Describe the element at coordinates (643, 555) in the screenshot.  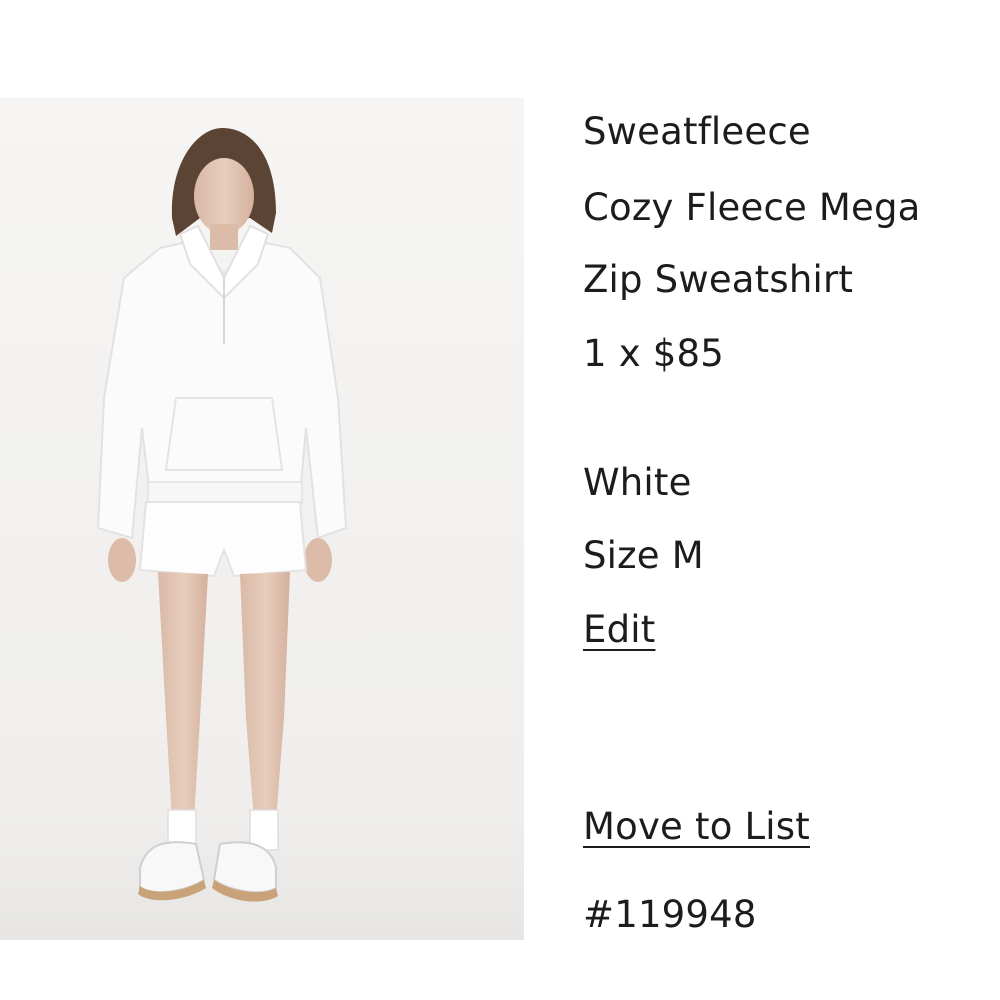
I see `product-size: Size M` at that location.